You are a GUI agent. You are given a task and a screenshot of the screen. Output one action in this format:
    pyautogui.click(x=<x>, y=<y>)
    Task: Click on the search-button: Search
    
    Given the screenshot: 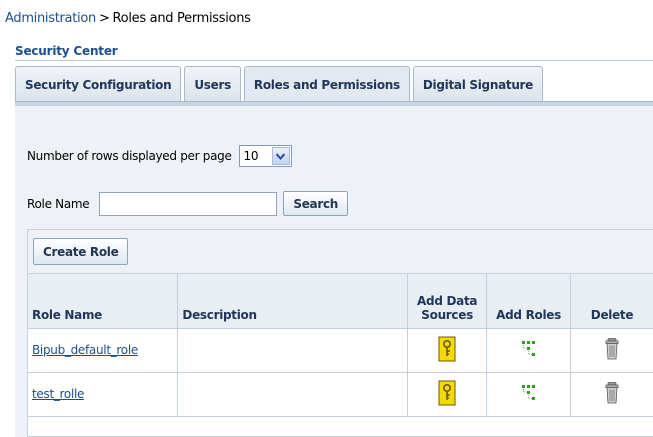 What is the action you would take?
    pyautogui.click(x=316, y=203)
    